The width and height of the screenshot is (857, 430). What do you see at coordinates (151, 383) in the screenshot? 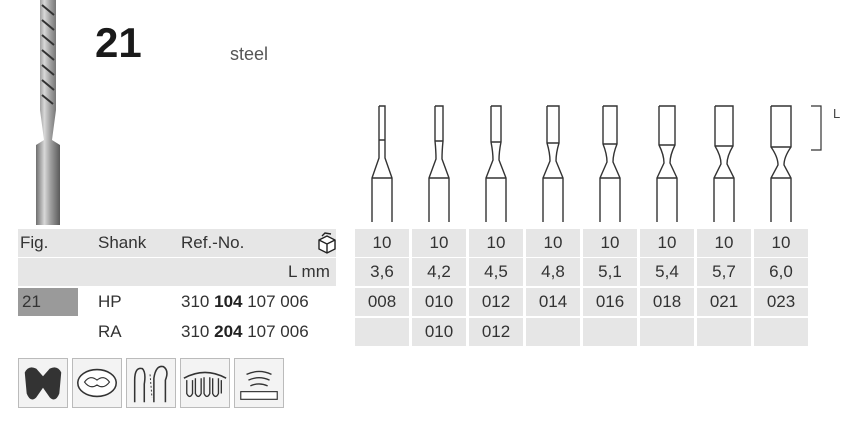
I see `tooth-profile-icon` at bounding box center [151, 383].